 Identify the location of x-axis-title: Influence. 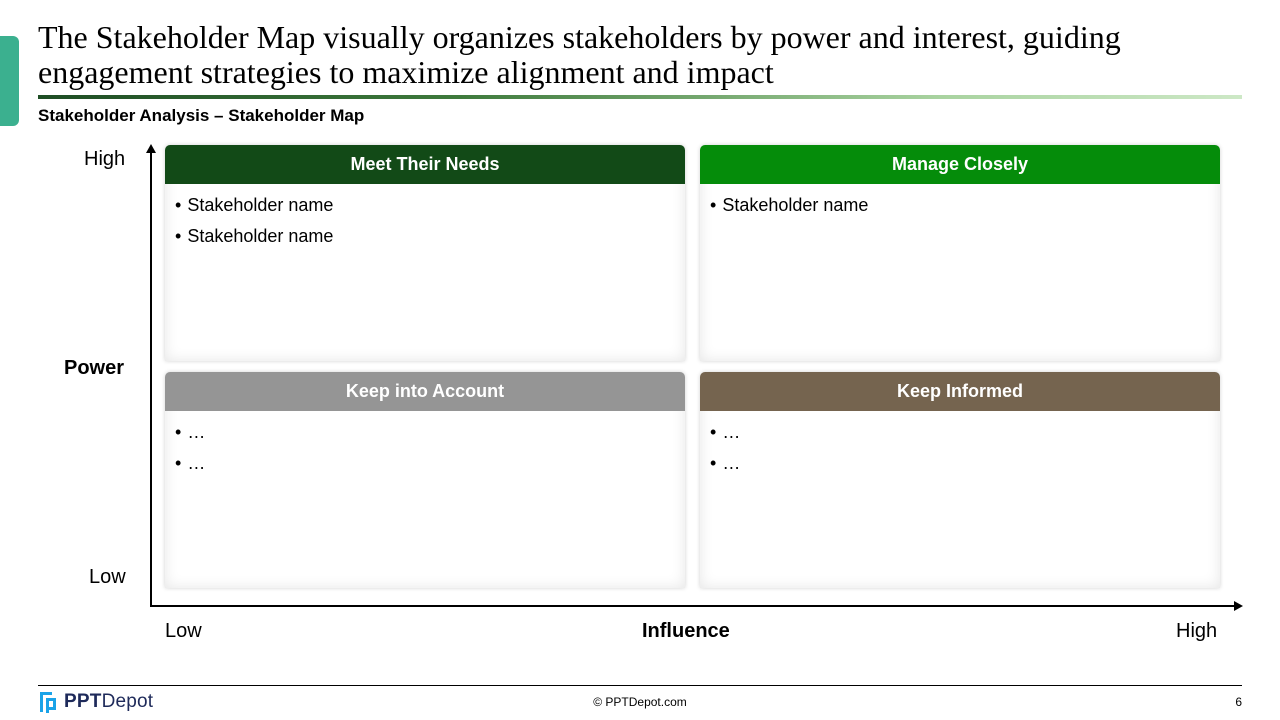
(686, 631).